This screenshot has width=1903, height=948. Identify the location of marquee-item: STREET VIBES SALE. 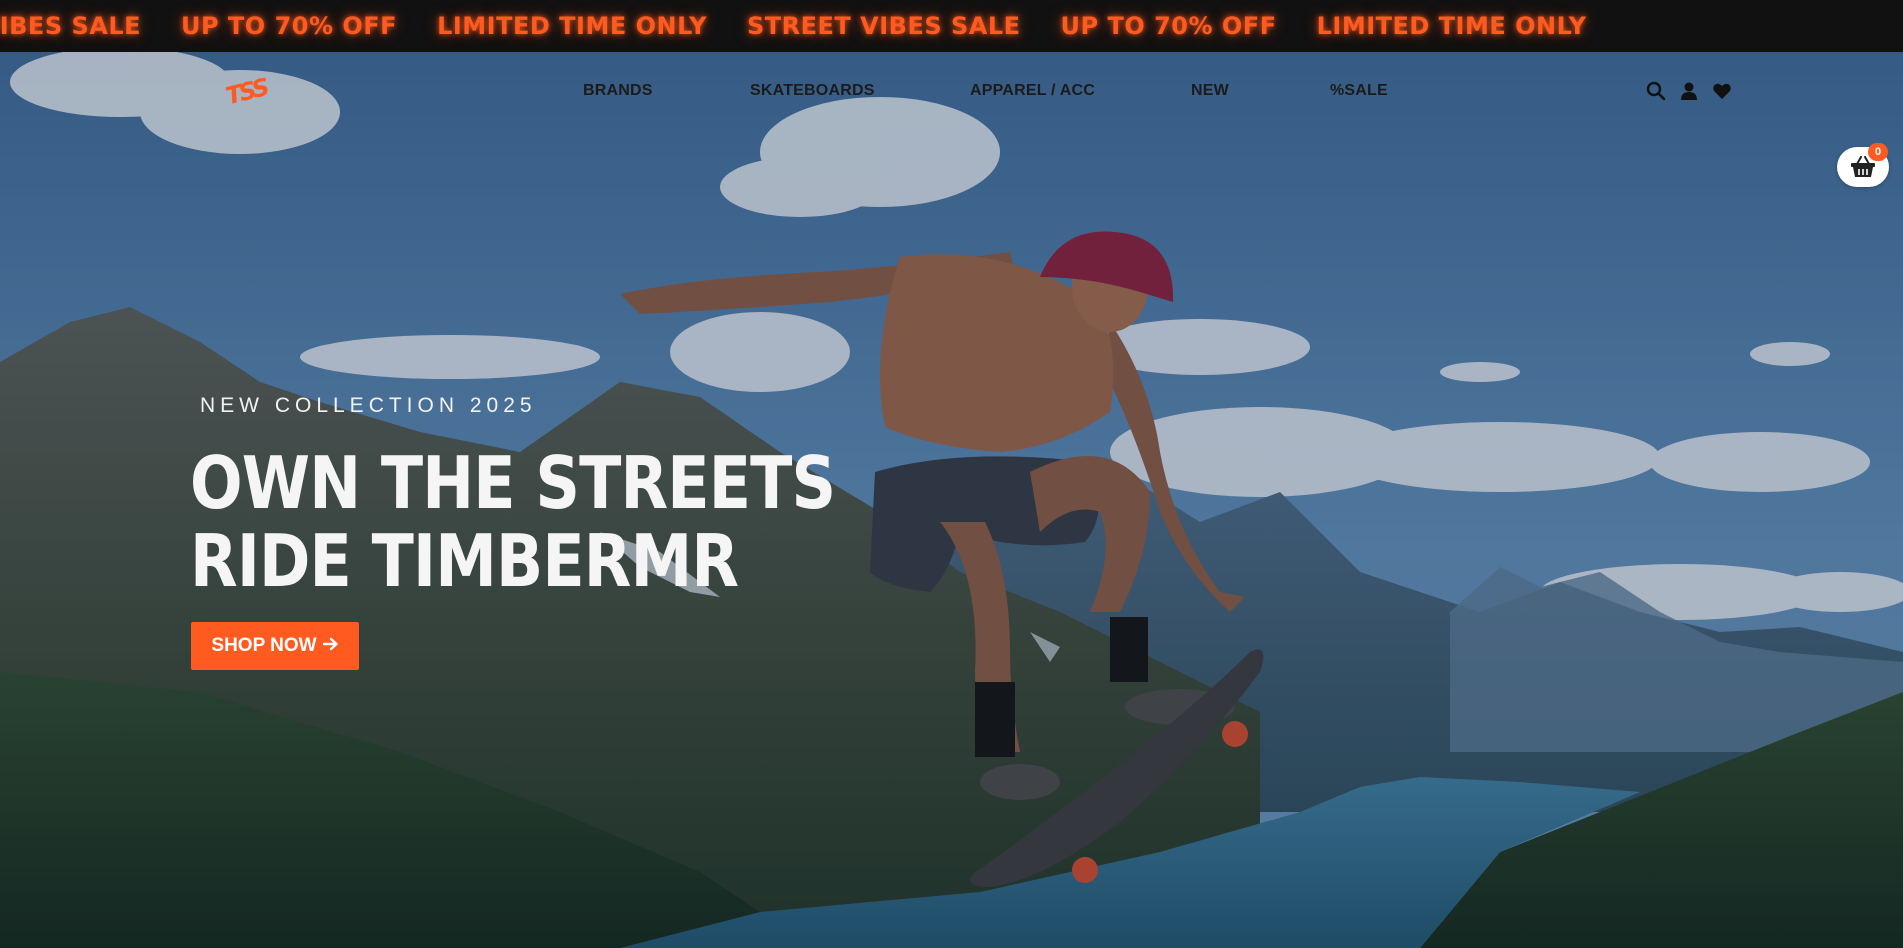
(884, 26).